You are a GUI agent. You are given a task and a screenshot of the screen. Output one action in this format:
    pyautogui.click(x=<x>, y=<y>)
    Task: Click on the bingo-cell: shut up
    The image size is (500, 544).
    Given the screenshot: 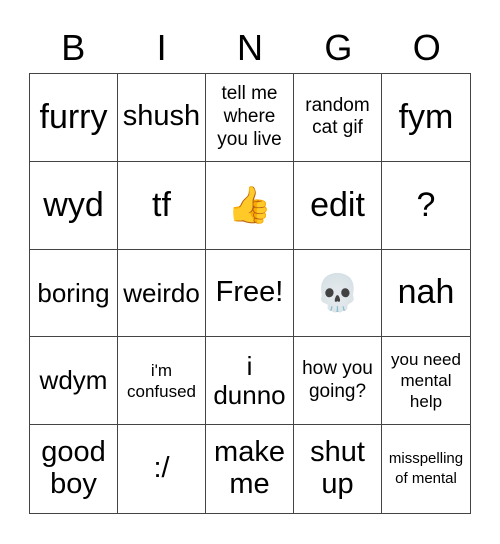 What is the action you would take?
    pyautogui.click(x=338, y=469)
    